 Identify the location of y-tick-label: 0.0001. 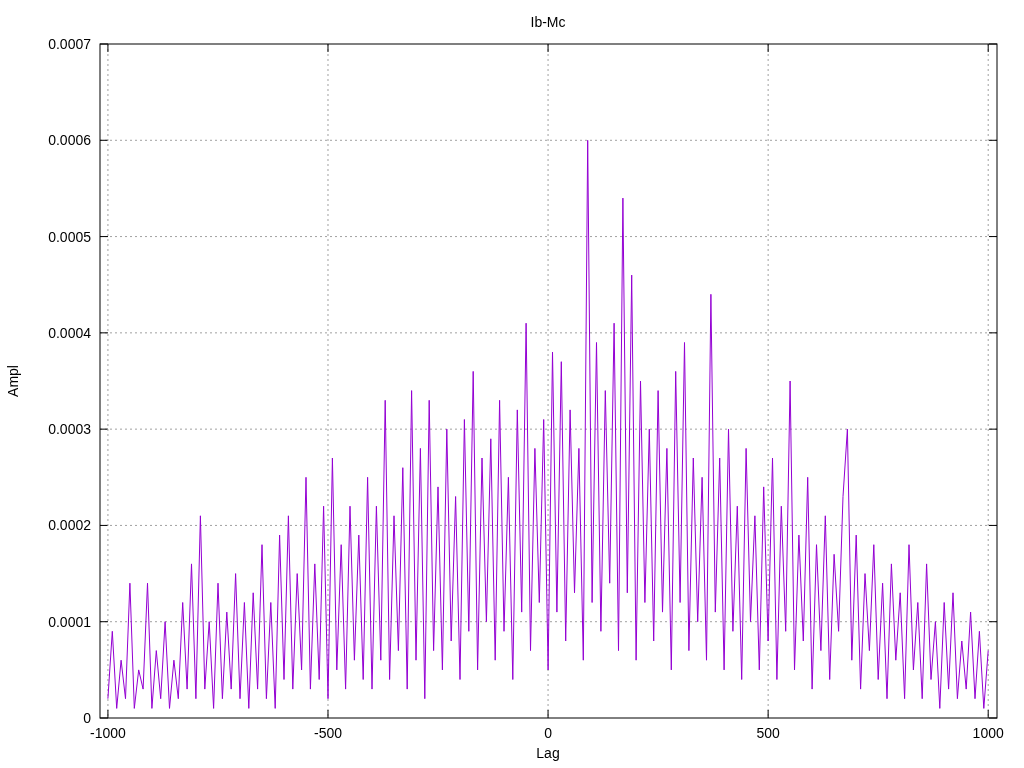
(69, 621).